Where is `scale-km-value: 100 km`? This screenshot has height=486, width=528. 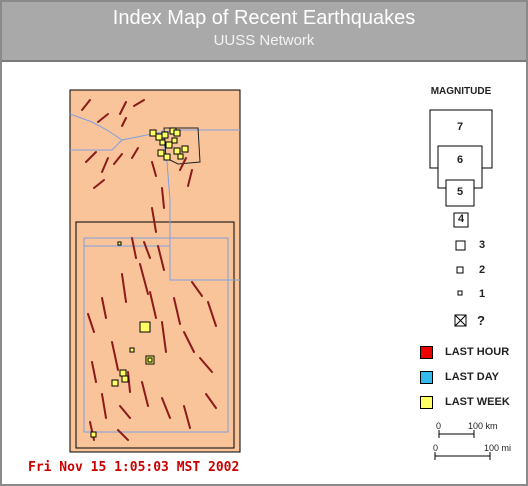
scale-km-value: 100 km is located at coordinates (483, 426).